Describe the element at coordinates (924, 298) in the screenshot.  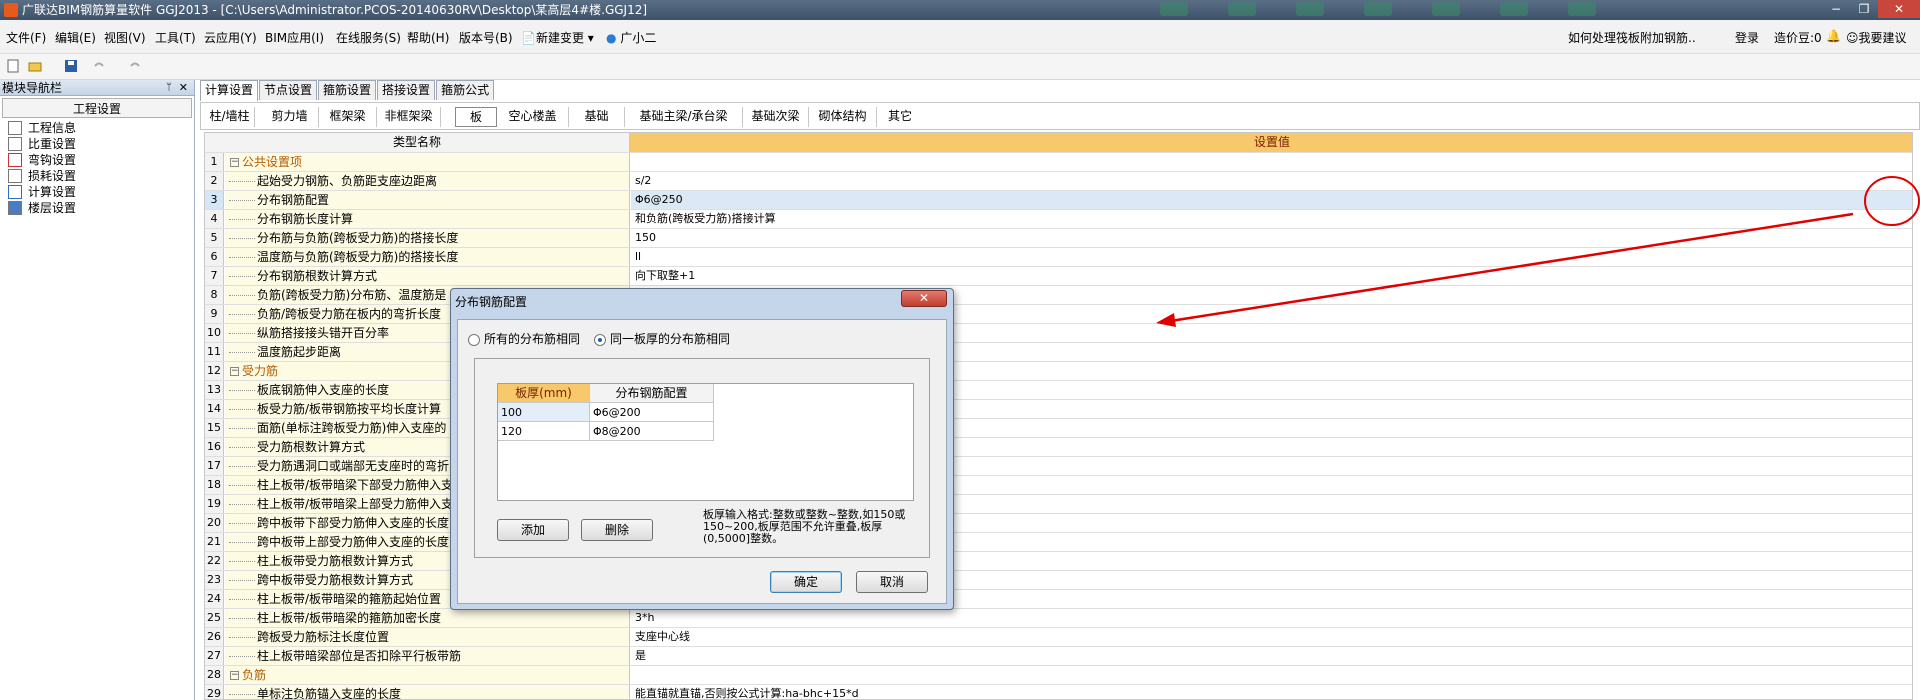
I see `dialog-close-button: ✕` at that location.